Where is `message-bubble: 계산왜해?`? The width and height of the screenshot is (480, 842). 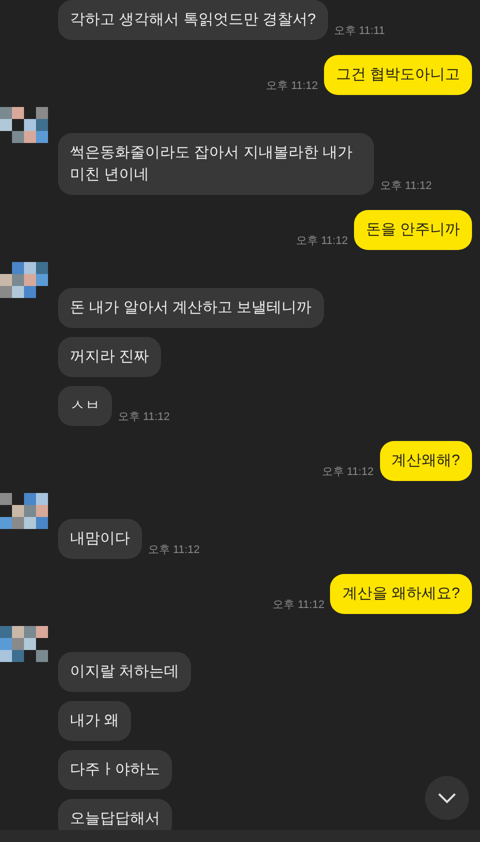 message-bubble: 계산왜해? is located at coordinates (426, 461).